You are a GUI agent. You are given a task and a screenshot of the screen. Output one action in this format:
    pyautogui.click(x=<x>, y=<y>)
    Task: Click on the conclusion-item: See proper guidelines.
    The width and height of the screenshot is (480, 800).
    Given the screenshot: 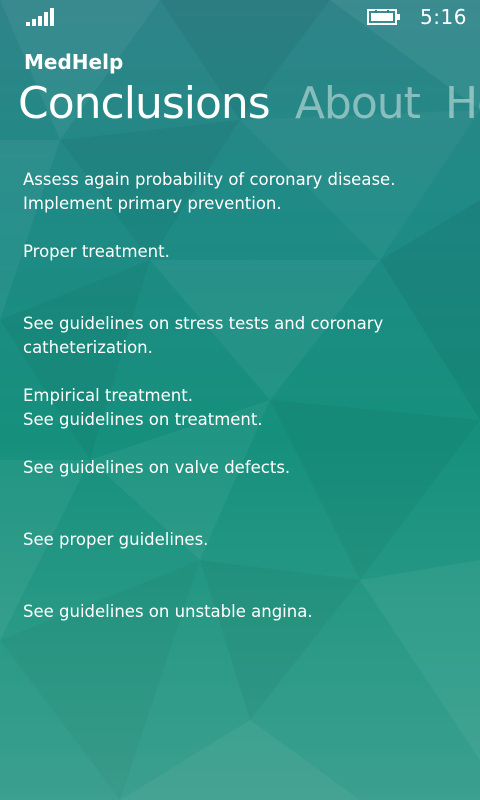 What is the action you would take?
    pyautogui.click(x=243, y=552)
    